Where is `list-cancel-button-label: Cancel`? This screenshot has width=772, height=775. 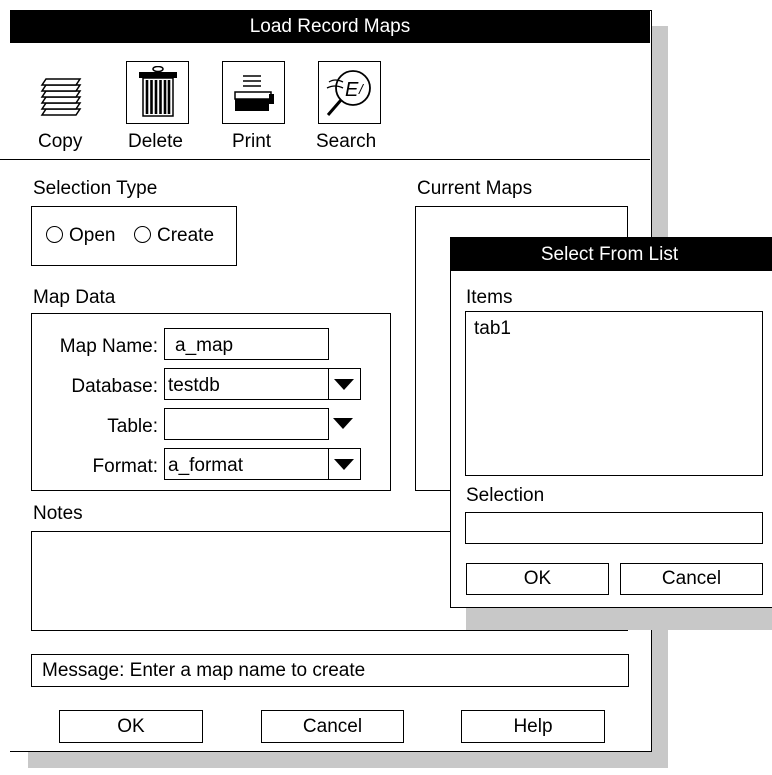 list-cancel-button-label: Cancel is located at coordinates (691, 578).